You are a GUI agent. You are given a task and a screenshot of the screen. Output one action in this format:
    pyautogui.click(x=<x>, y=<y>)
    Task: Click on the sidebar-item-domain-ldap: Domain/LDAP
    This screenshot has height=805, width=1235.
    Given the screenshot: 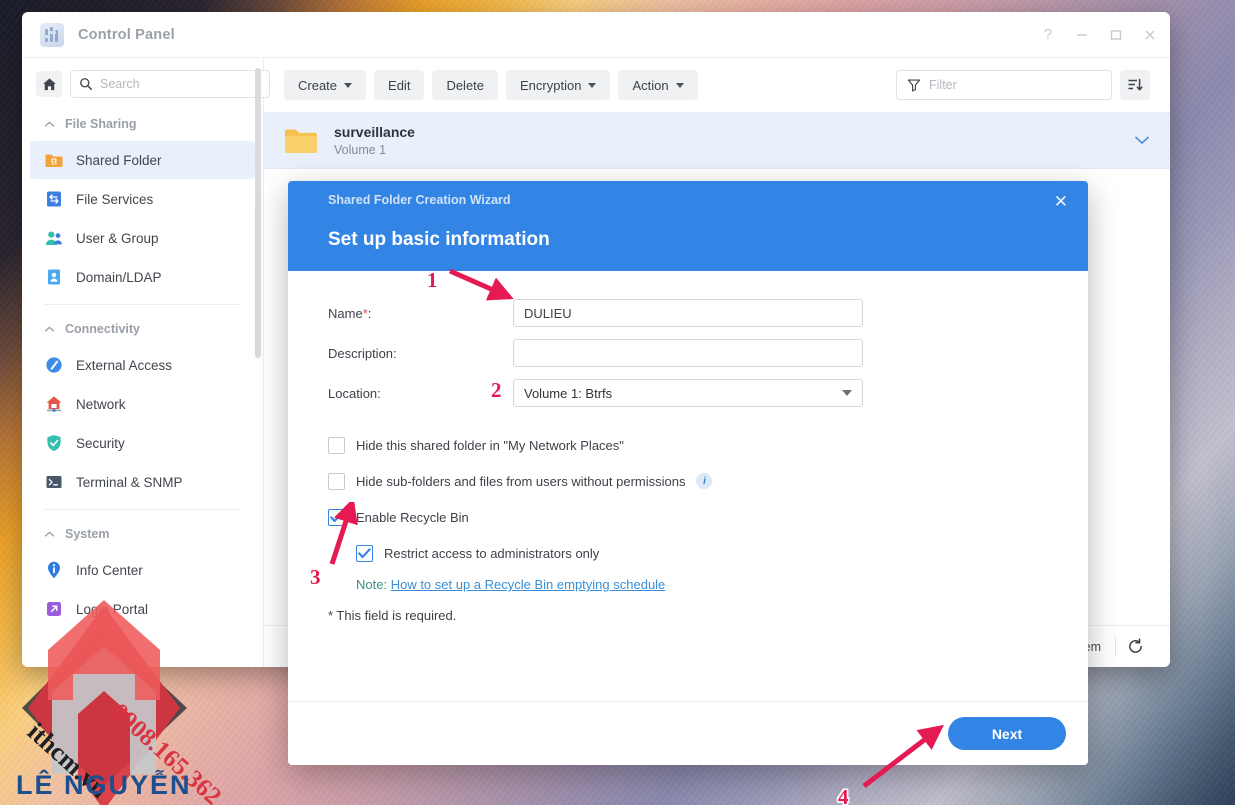 What is the action you would take?
    pyautogui.click(x=142, y=277)
    